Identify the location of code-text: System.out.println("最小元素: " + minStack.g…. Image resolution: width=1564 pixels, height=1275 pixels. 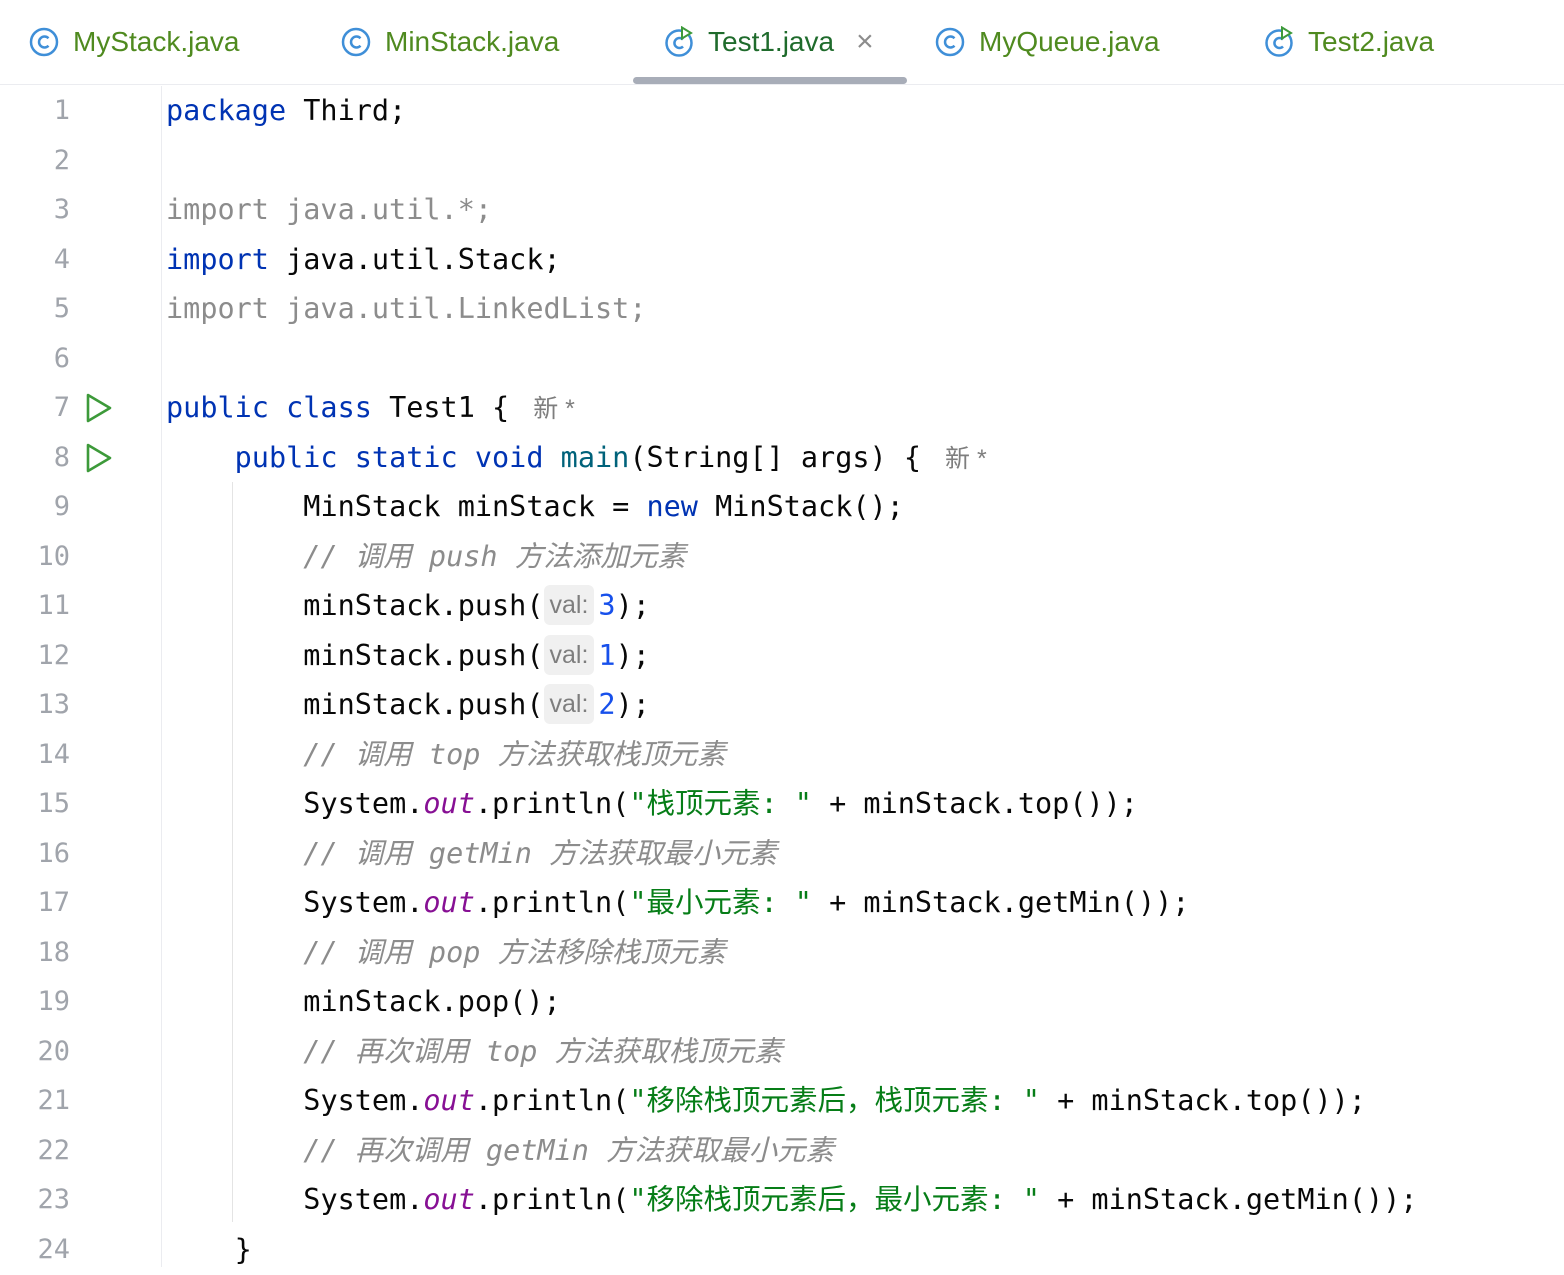
(677, 903).